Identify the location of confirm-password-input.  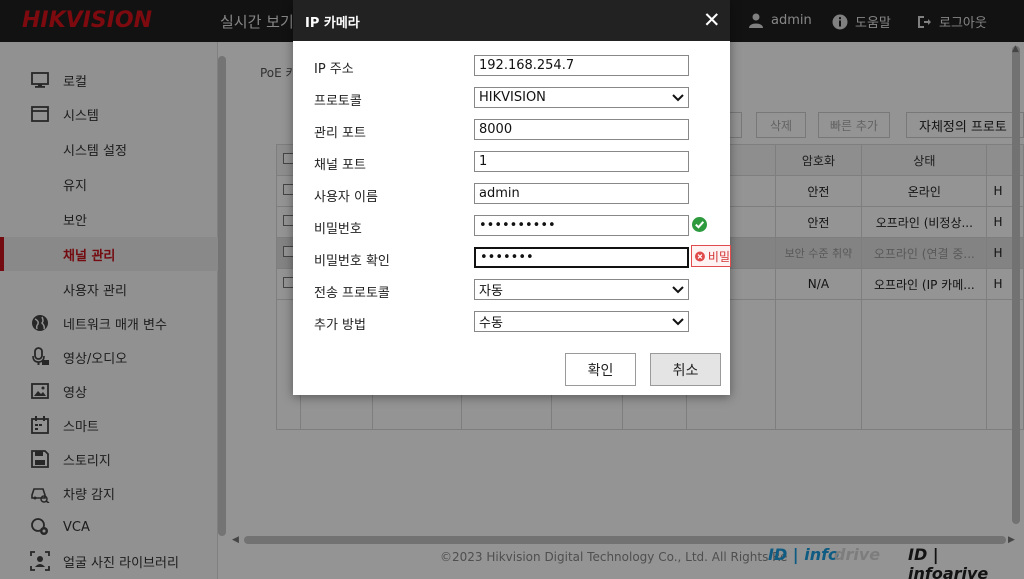
(581, 257).